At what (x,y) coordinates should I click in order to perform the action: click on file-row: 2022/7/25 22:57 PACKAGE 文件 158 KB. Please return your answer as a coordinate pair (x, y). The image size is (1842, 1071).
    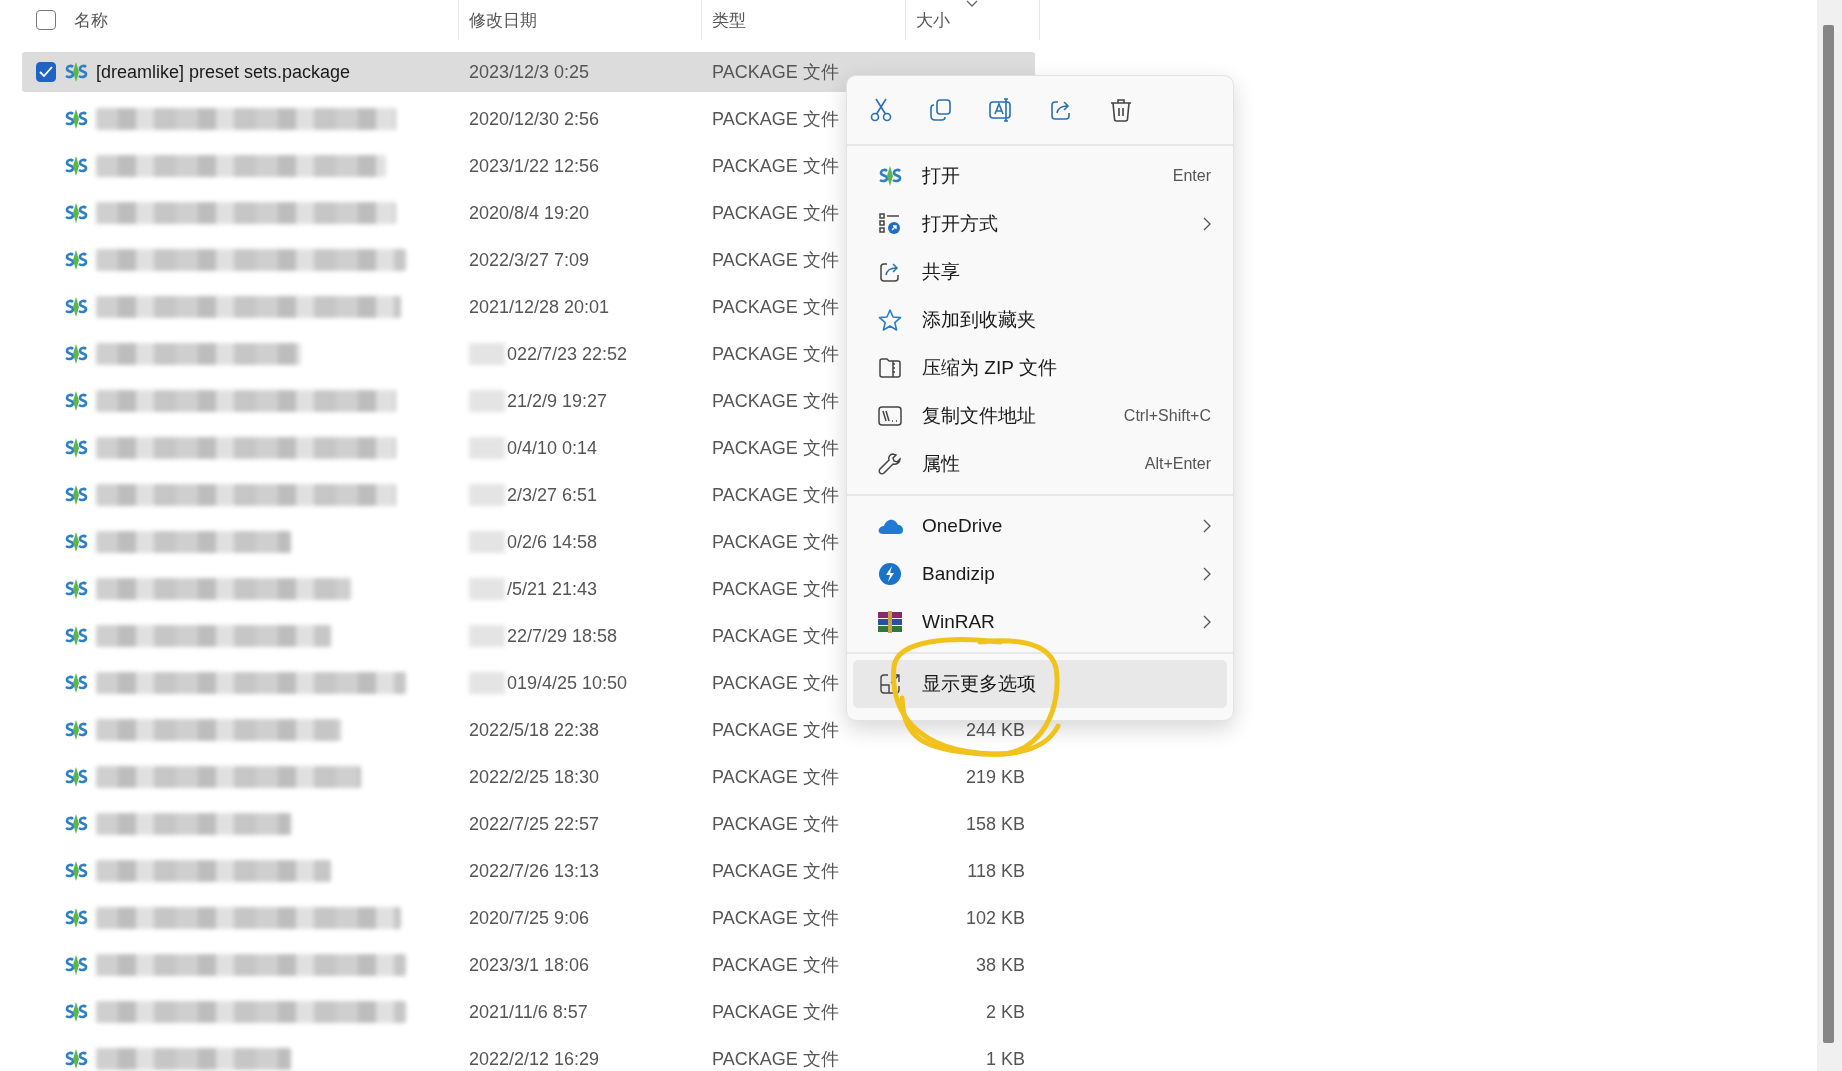
    Looking at the image, I should click on (528, 824).